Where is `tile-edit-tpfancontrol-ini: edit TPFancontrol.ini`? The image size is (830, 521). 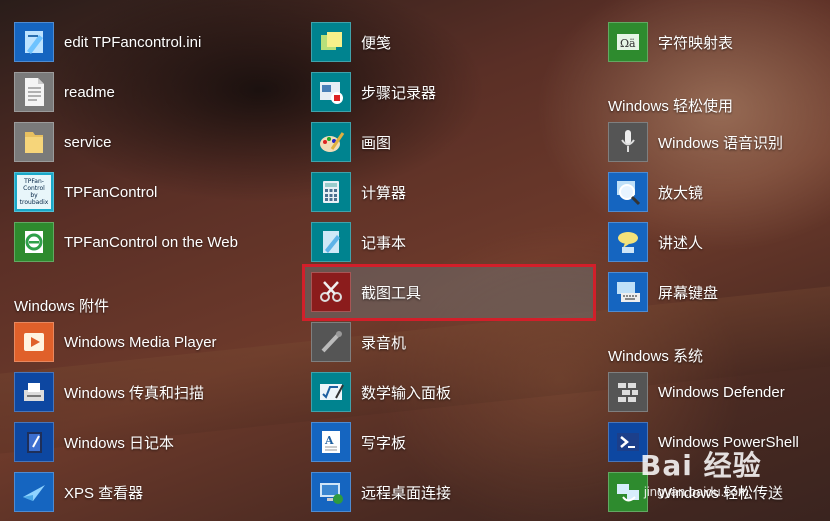
tile-edit-tpfancontrol-ini: edit TPFancontrol.ini is located at coordinates (154, 42).